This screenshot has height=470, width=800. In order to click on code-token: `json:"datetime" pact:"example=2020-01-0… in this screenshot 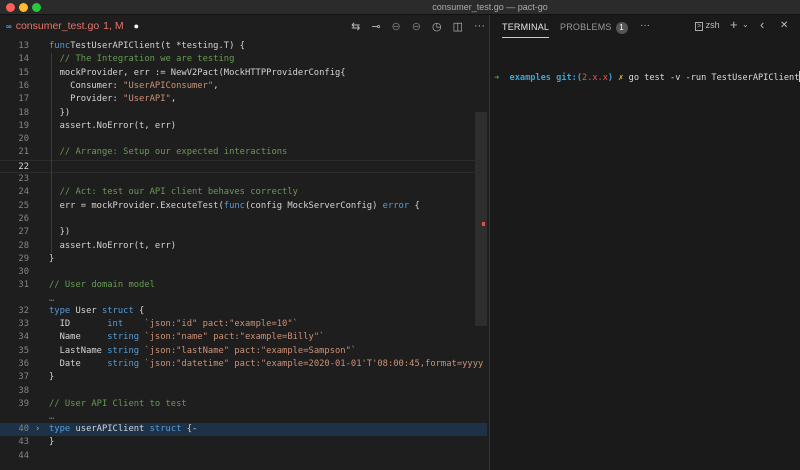, I will do `click(314, 363)`.